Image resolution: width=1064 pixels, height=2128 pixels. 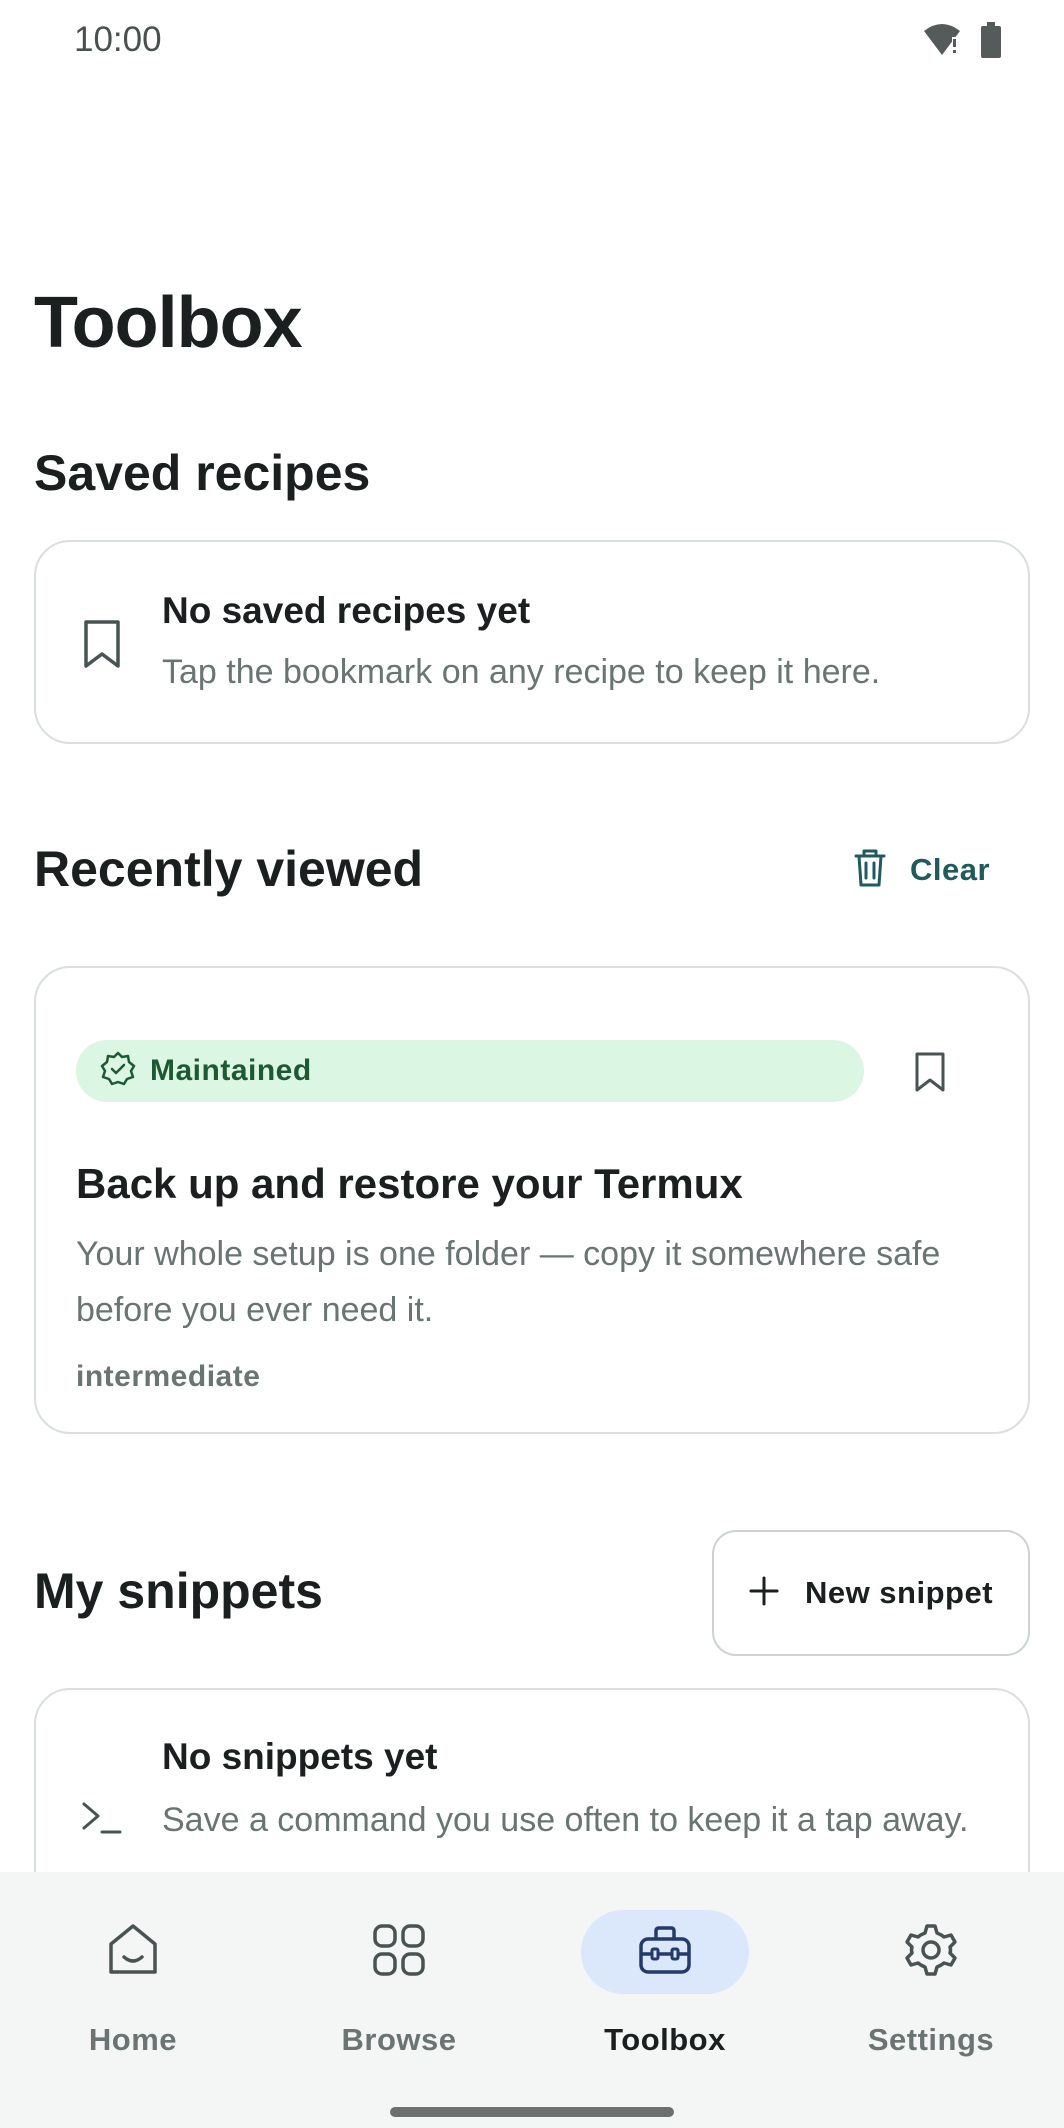 I want to click on nav-pill-home, so click(x=133, y=1952).